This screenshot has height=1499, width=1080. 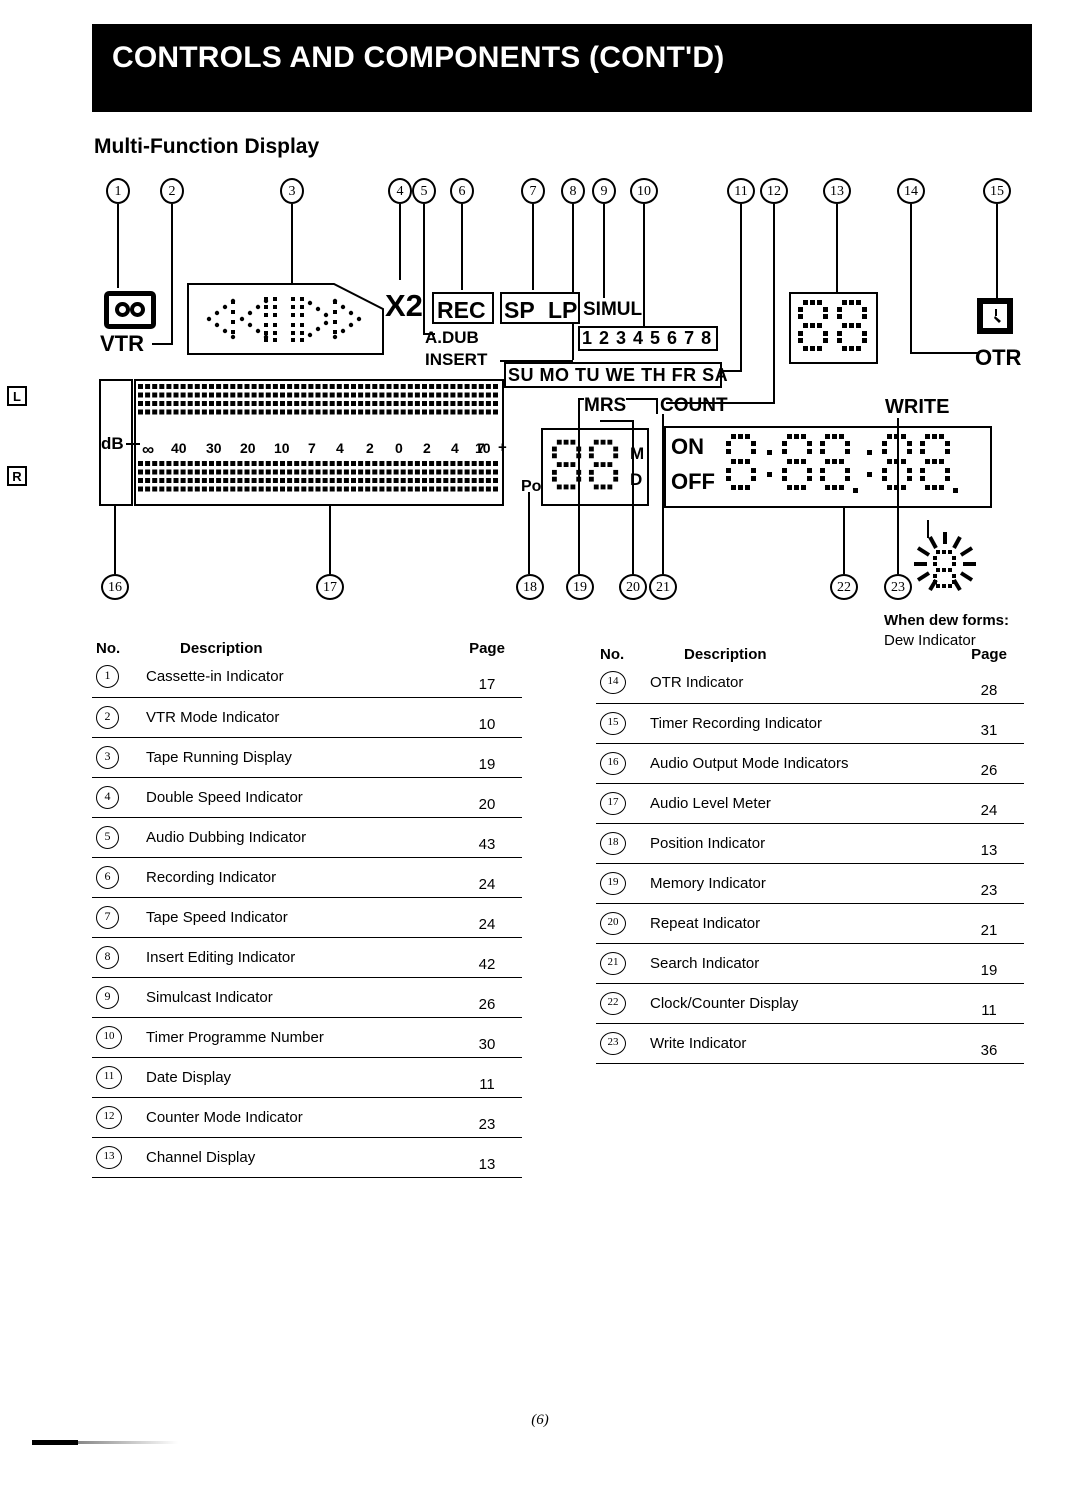 I want to click on circled-number: 14, so click(x=613, y=683).